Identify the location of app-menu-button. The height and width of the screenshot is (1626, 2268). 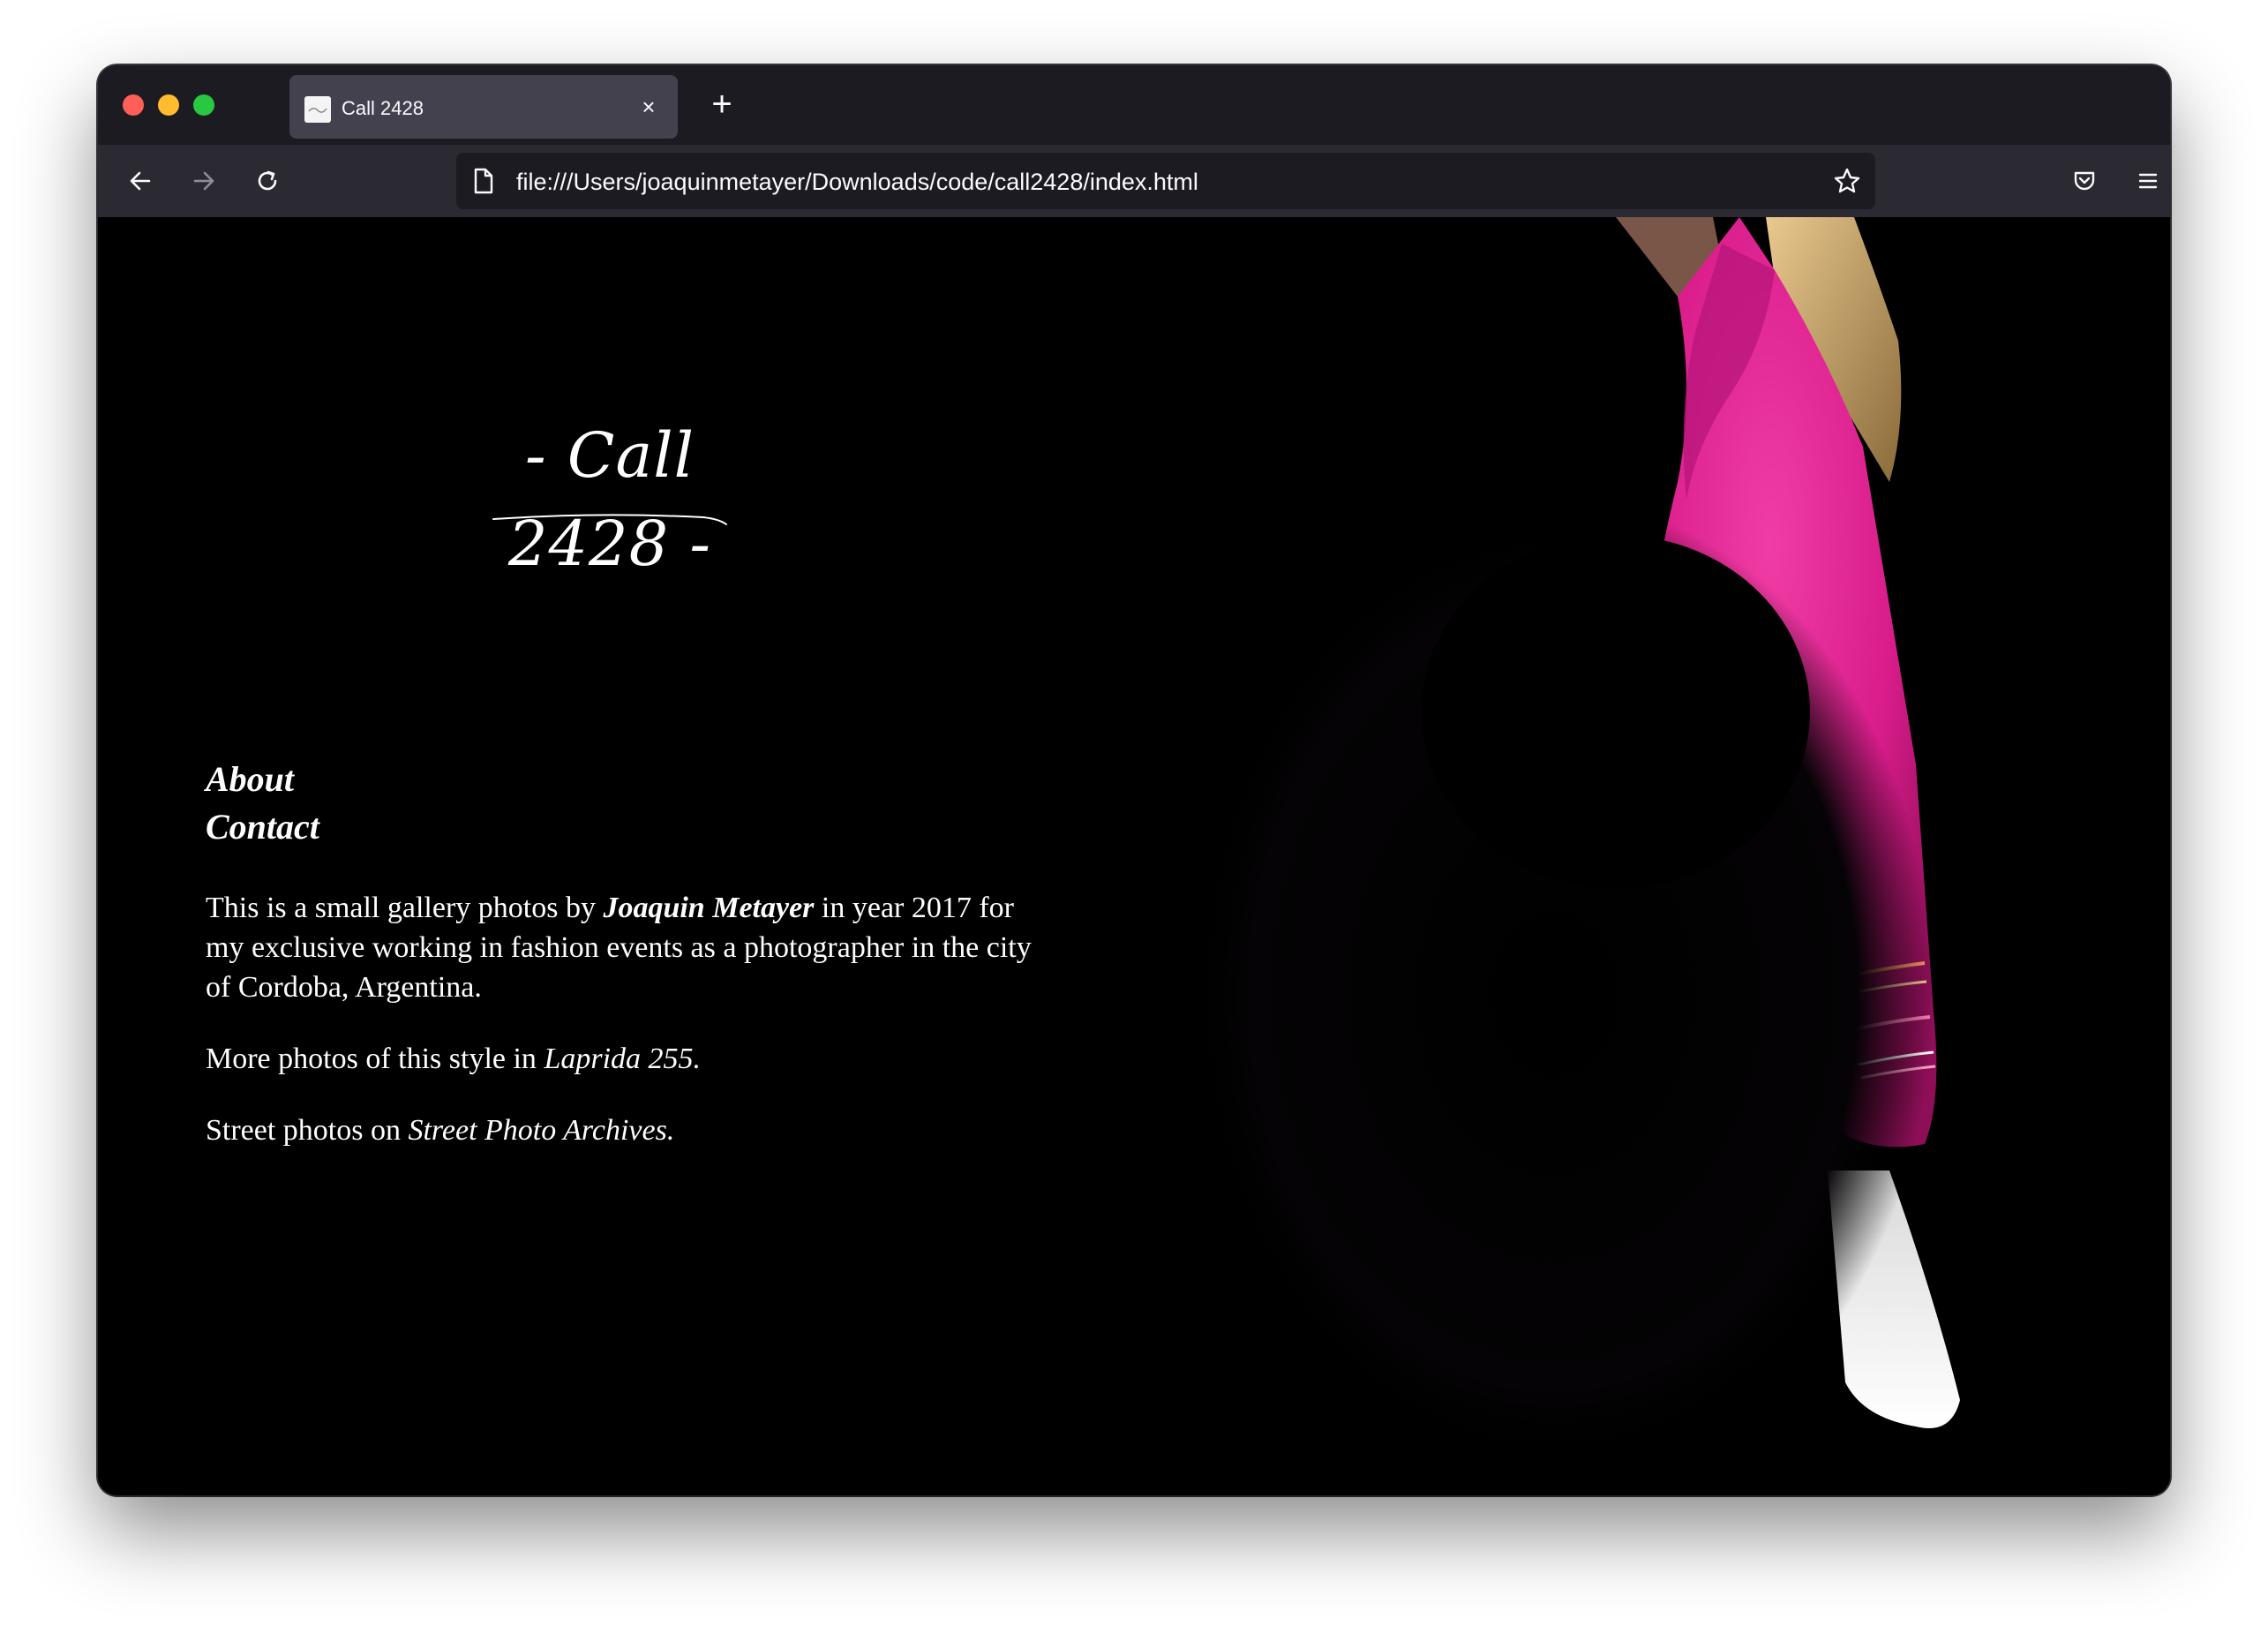
(2148, 181).